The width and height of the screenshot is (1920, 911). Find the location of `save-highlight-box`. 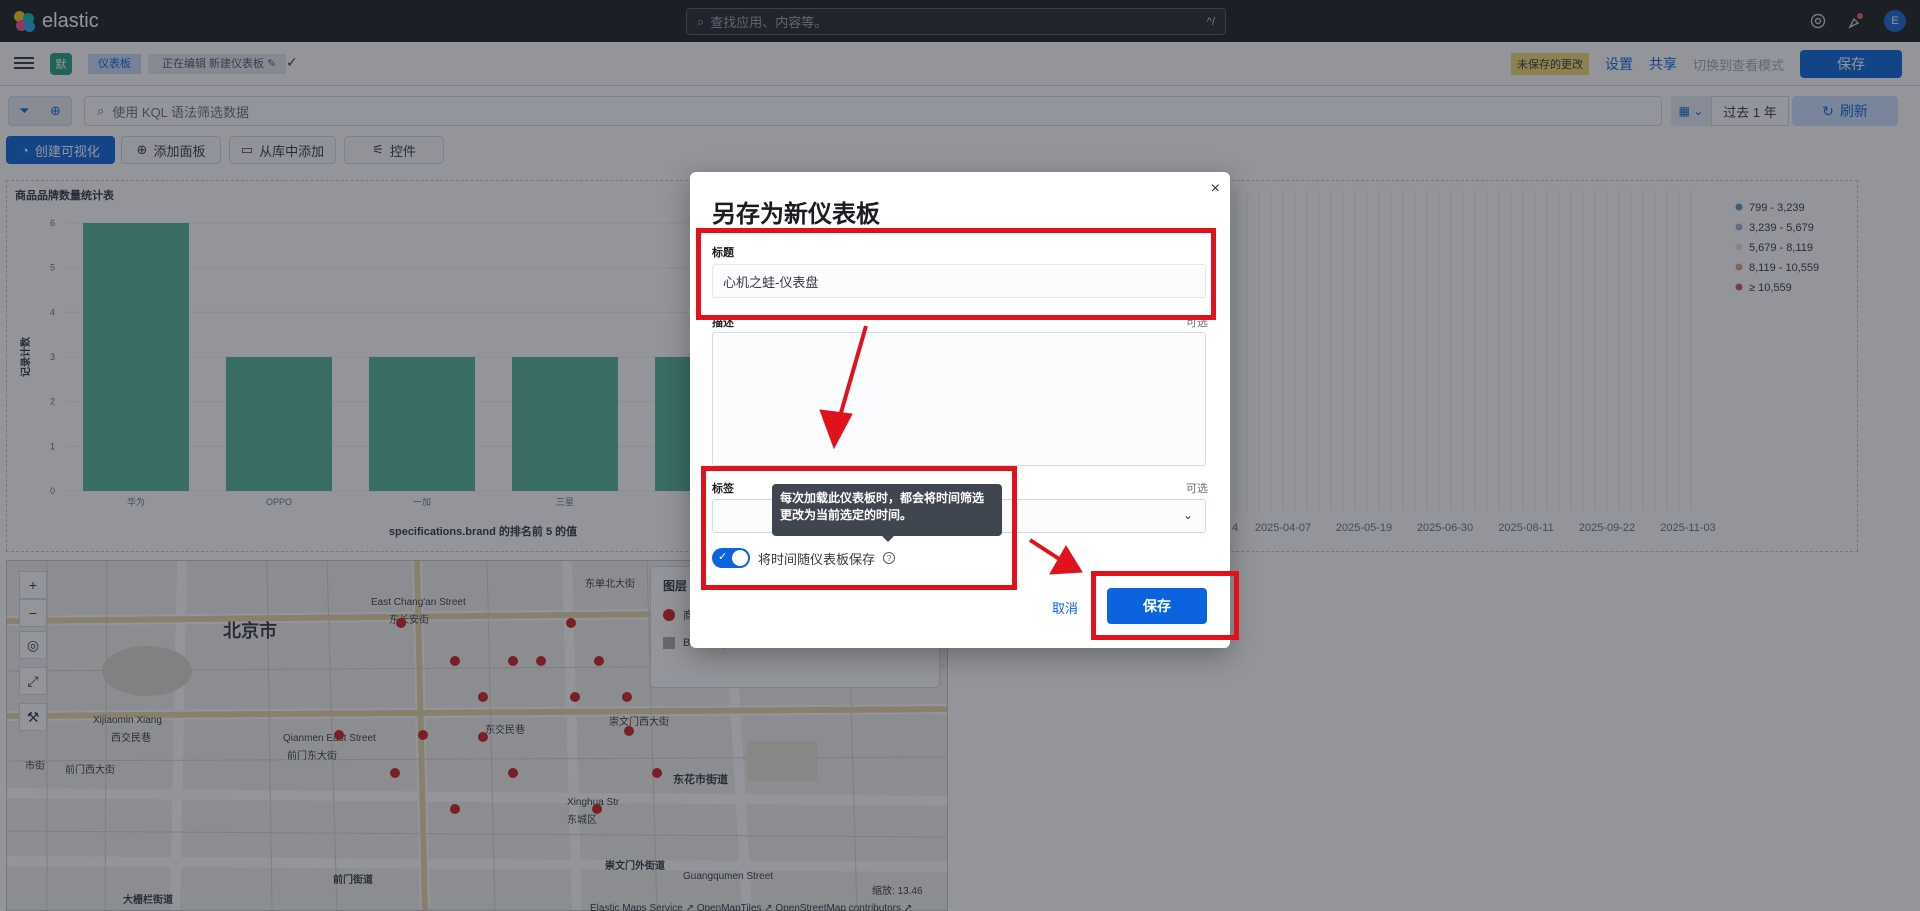

save-highlight-box is located at coordinates (1165, 605).